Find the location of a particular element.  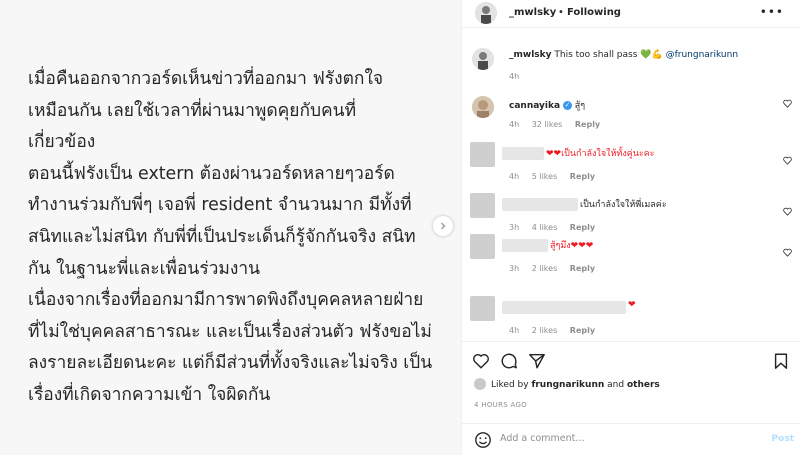

comment-body: ❤❤เป็นกำลังใจให้ทั้งคู่นะคะ is located at coordinates (600, 153).